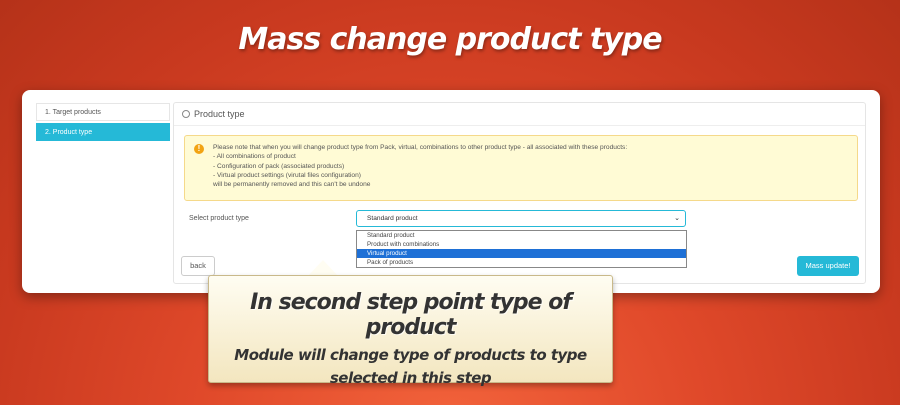  I want to click on sidebar-item-product-type: 2. Product type, so click(103, 132).